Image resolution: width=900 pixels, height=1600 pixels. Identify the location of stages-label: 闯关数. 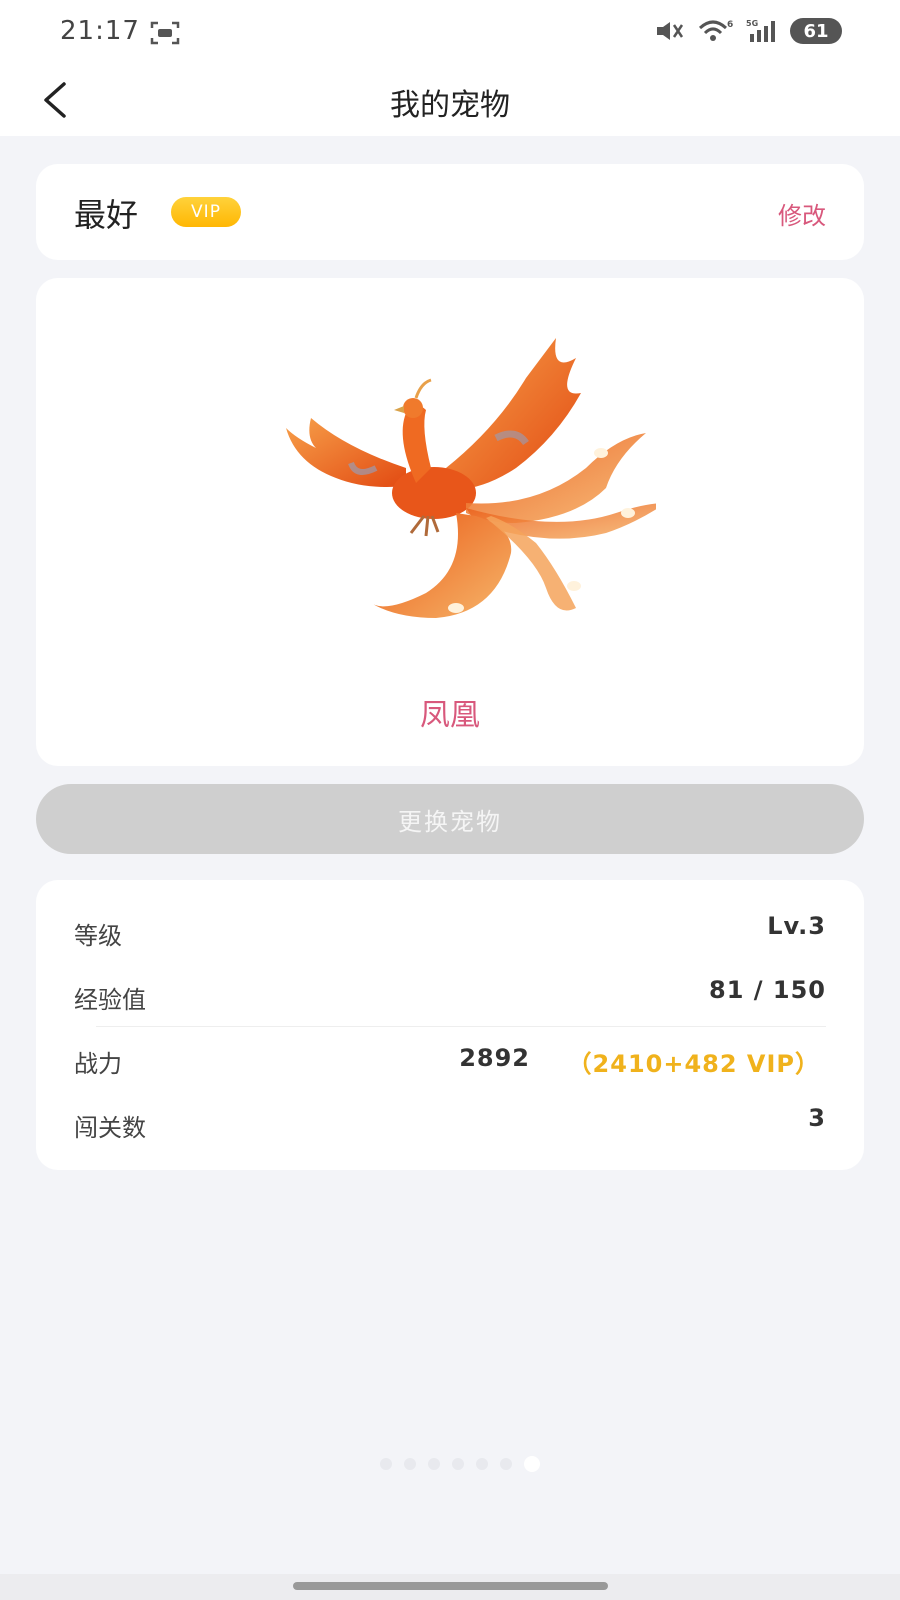
(110, 1128).